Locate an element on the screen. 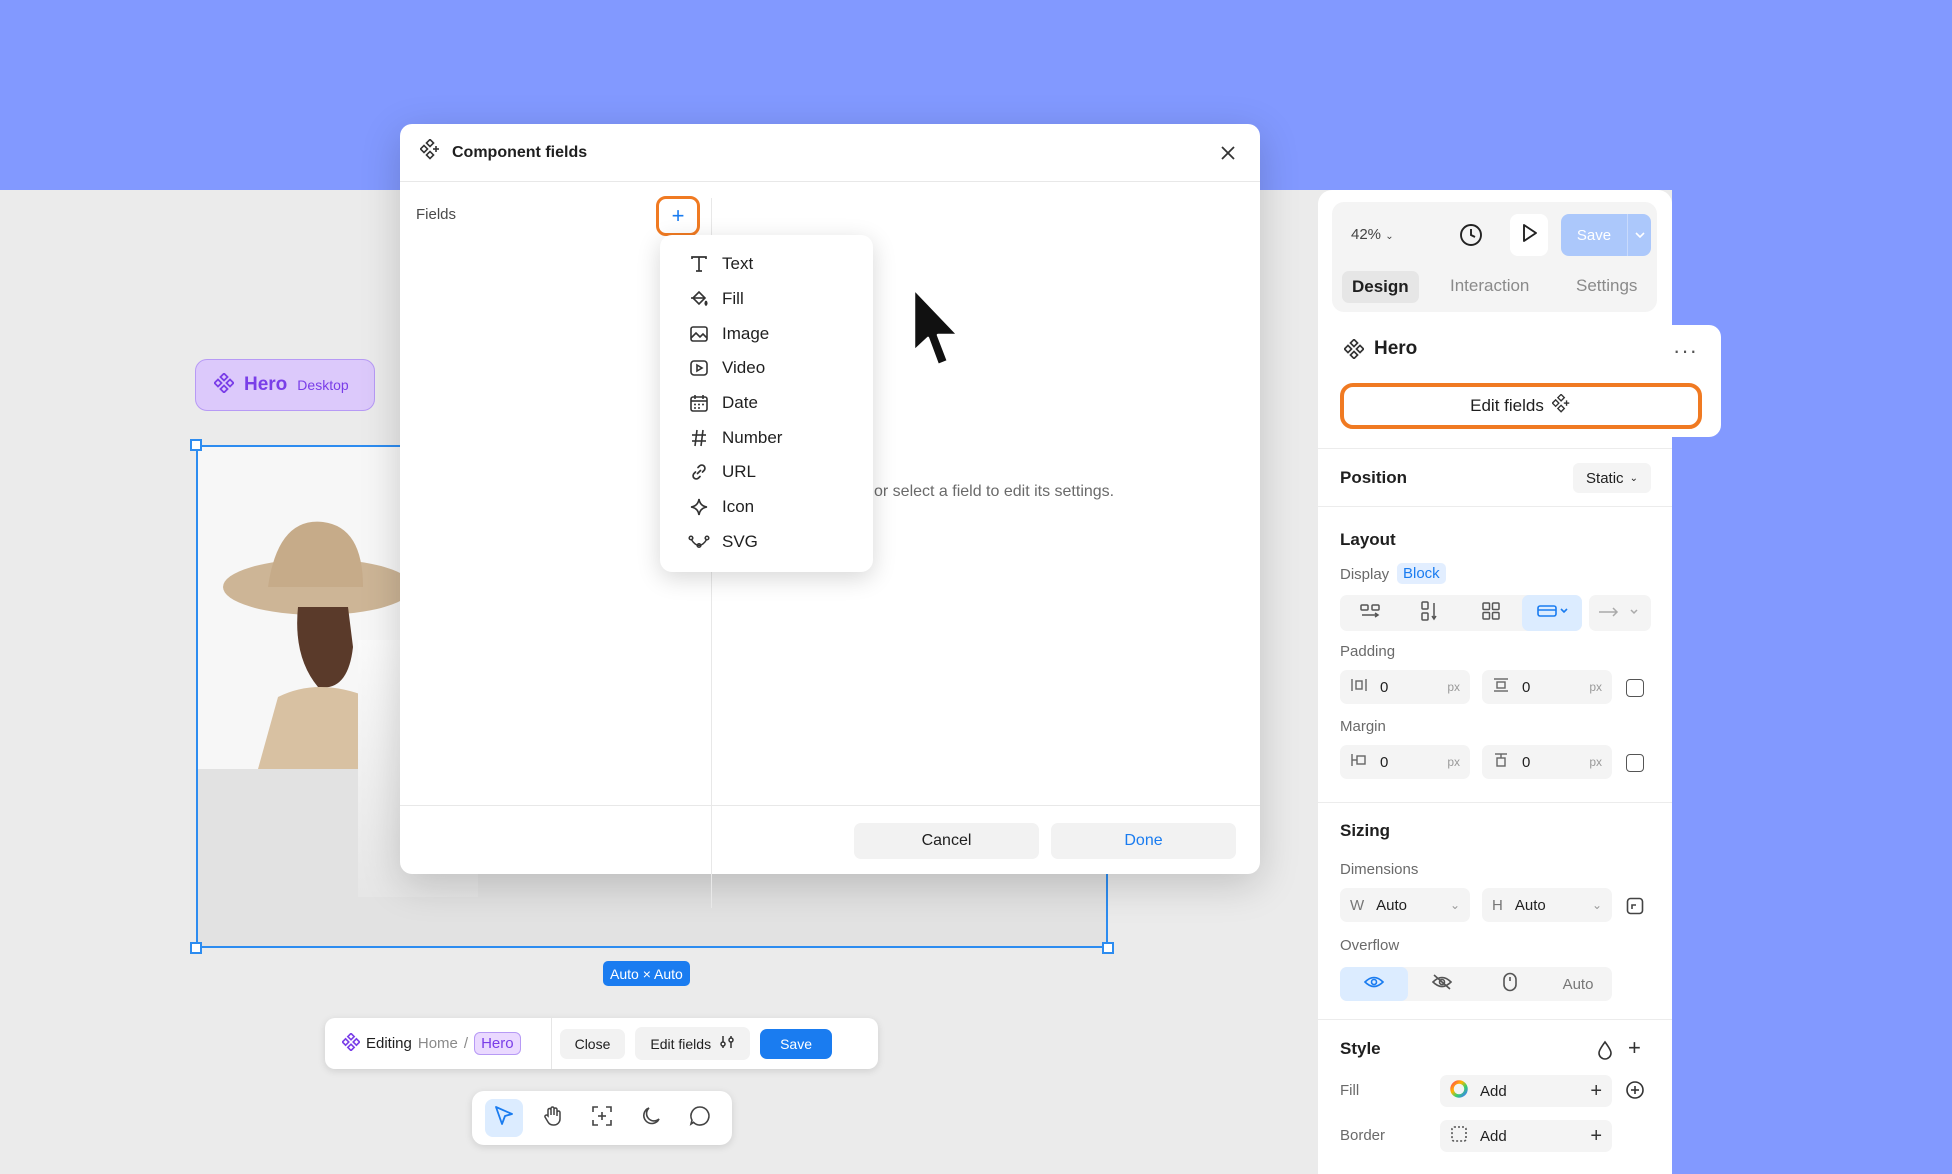 Image resolution: width=1952 pixels, height=1174 pixels. unit-label: px is located at coordinates (1453, 762).